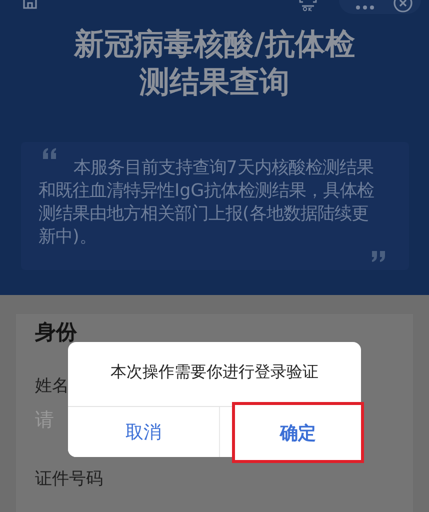 Image resolution: width=429 pixels, height=512 pixels. Describe the element at coordinates (214, 64) in the screenshot. I see `page-title: 新冠病毒核酸/抗体检测结果查询` at that location.